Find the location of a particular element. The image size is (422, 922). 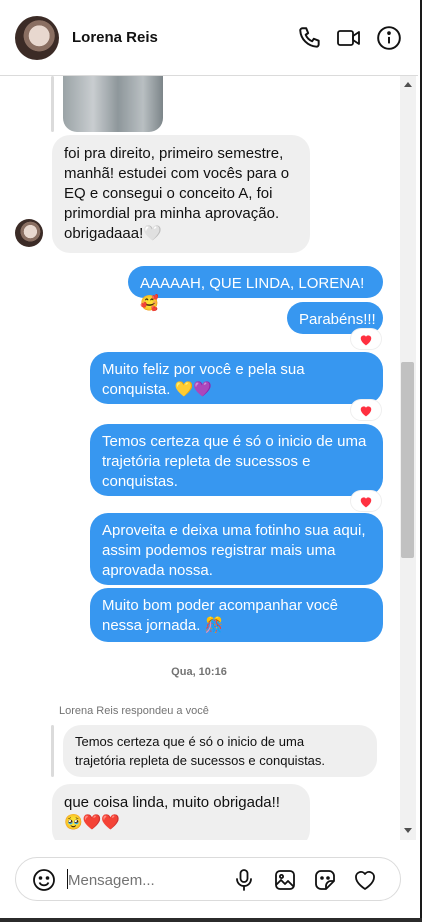

scrollbar-thumb is located at coordinates (407, 460).